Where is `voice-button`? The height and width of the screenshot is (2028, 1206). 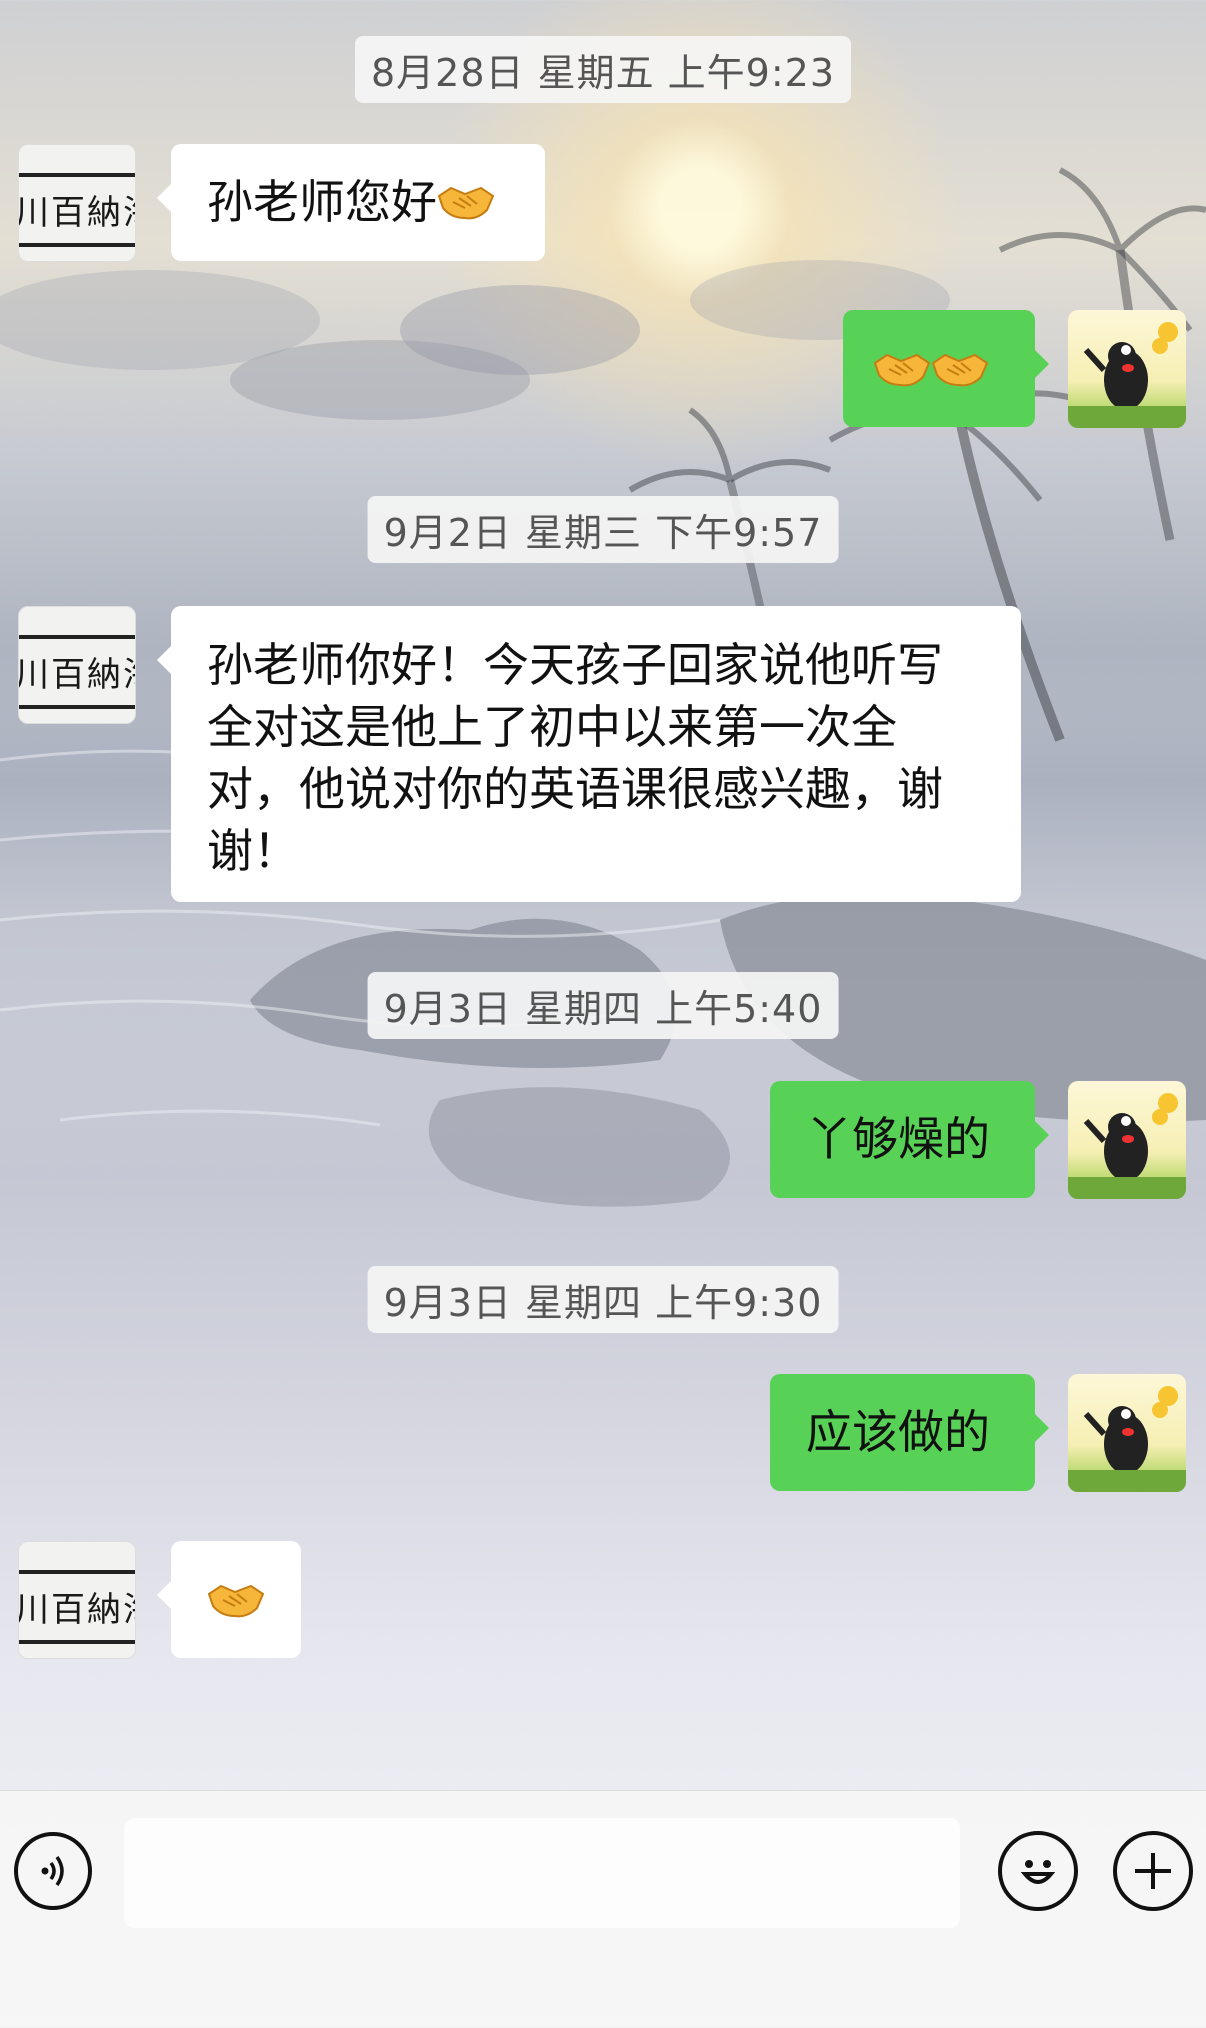 voice-button is located at coordinates (53, 1871).